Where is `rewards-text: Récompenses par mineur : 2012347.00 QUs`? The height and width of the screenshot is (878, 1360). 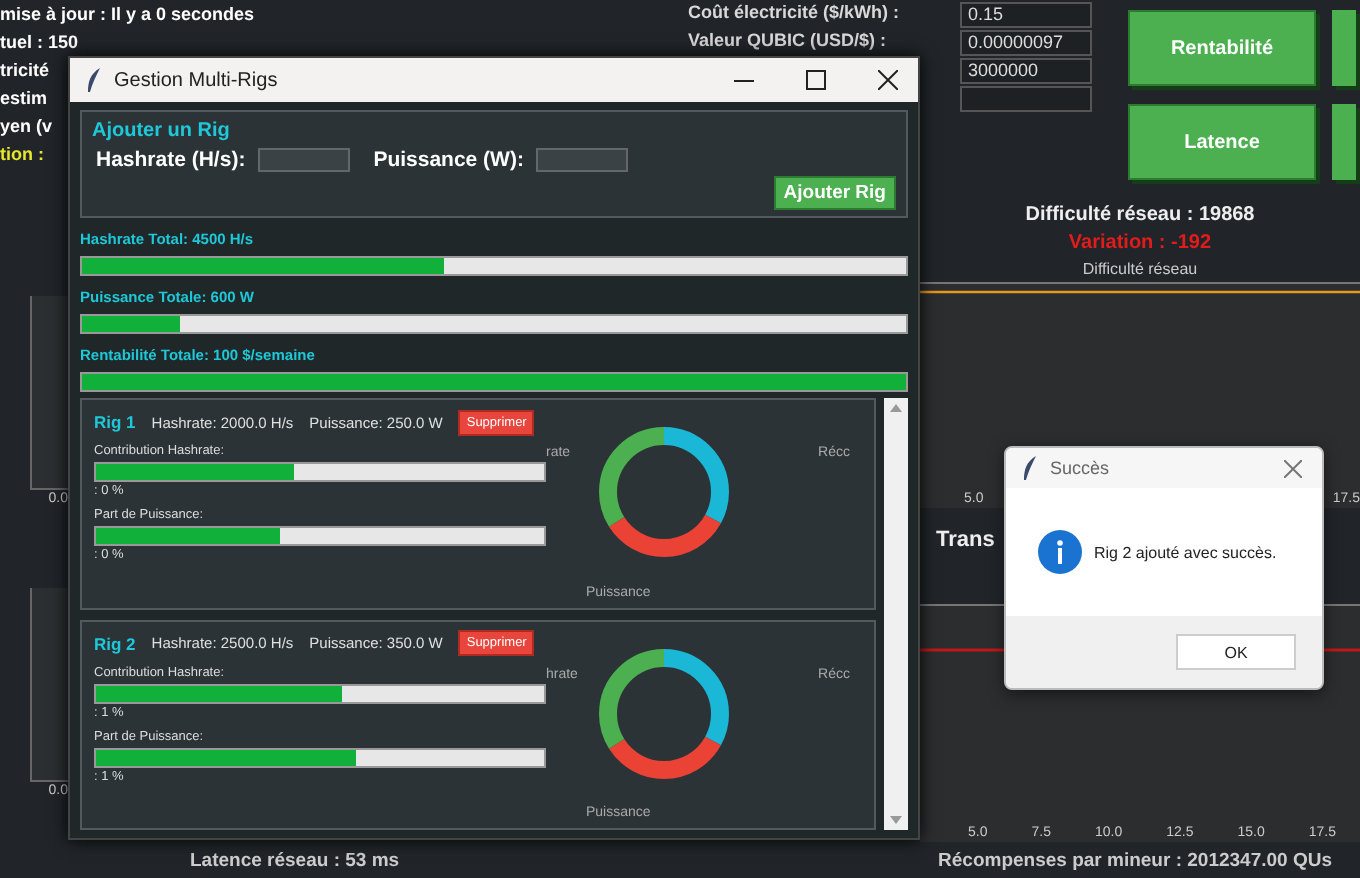 rewards-text: Récompenses par mineur : 2012347.00 QUs is located at coordinates (1135, 860).